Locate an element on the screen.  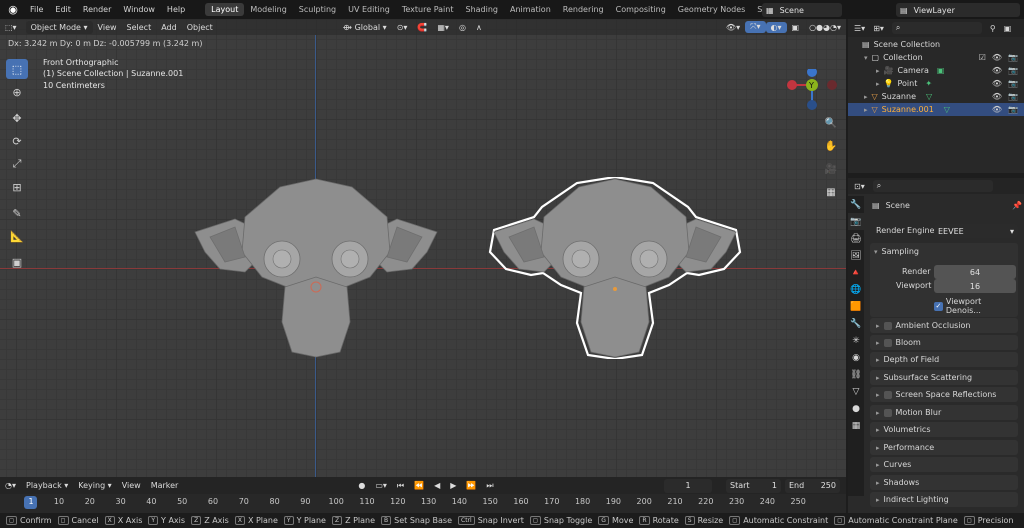
rotate-tool-icon: ⟳ is located at coordinates (17, 141).